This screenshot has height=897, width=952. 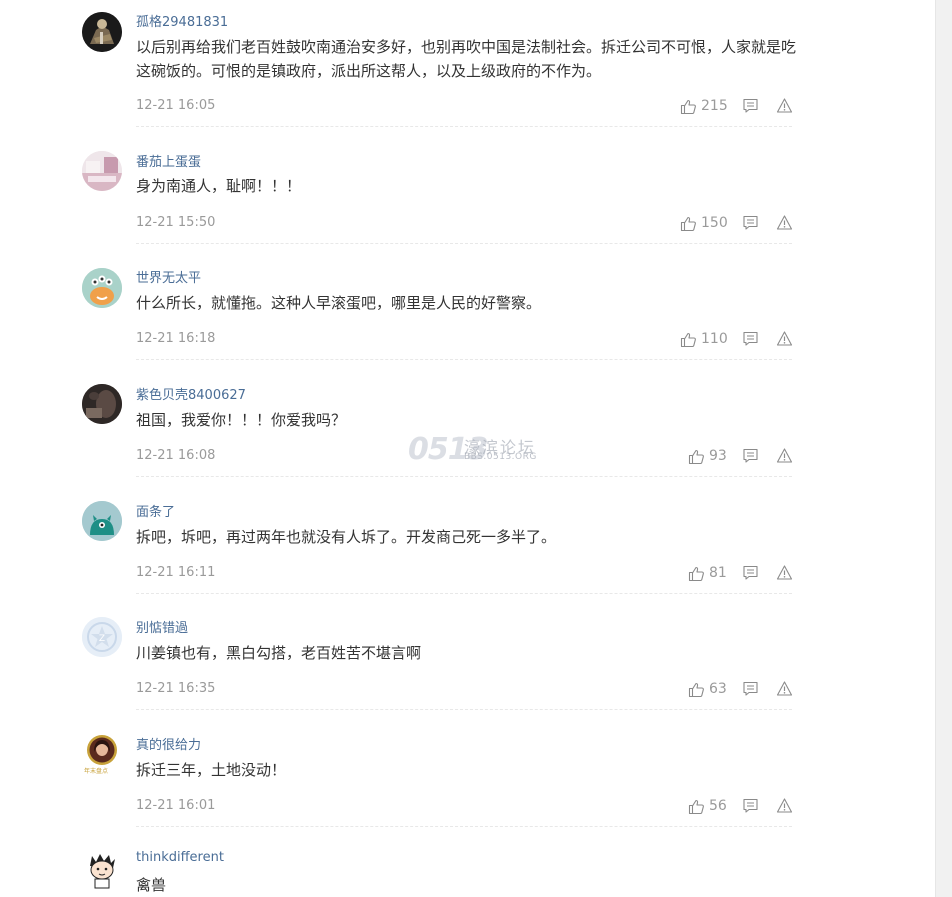 I want to click on comment-text: 身为南通人，耻啊！！！, so click(x=219, y=186).